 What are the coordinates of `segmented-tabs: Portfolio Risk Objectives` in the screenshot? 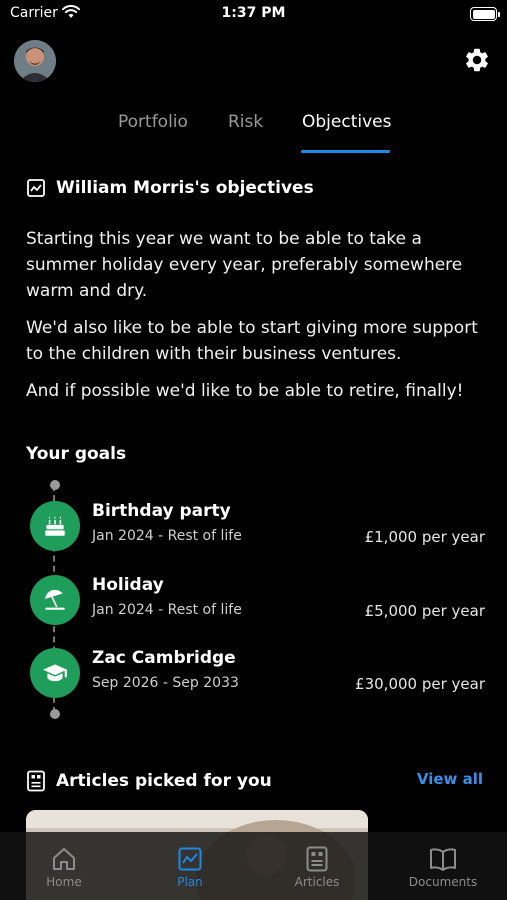 It's located at (253, 132).